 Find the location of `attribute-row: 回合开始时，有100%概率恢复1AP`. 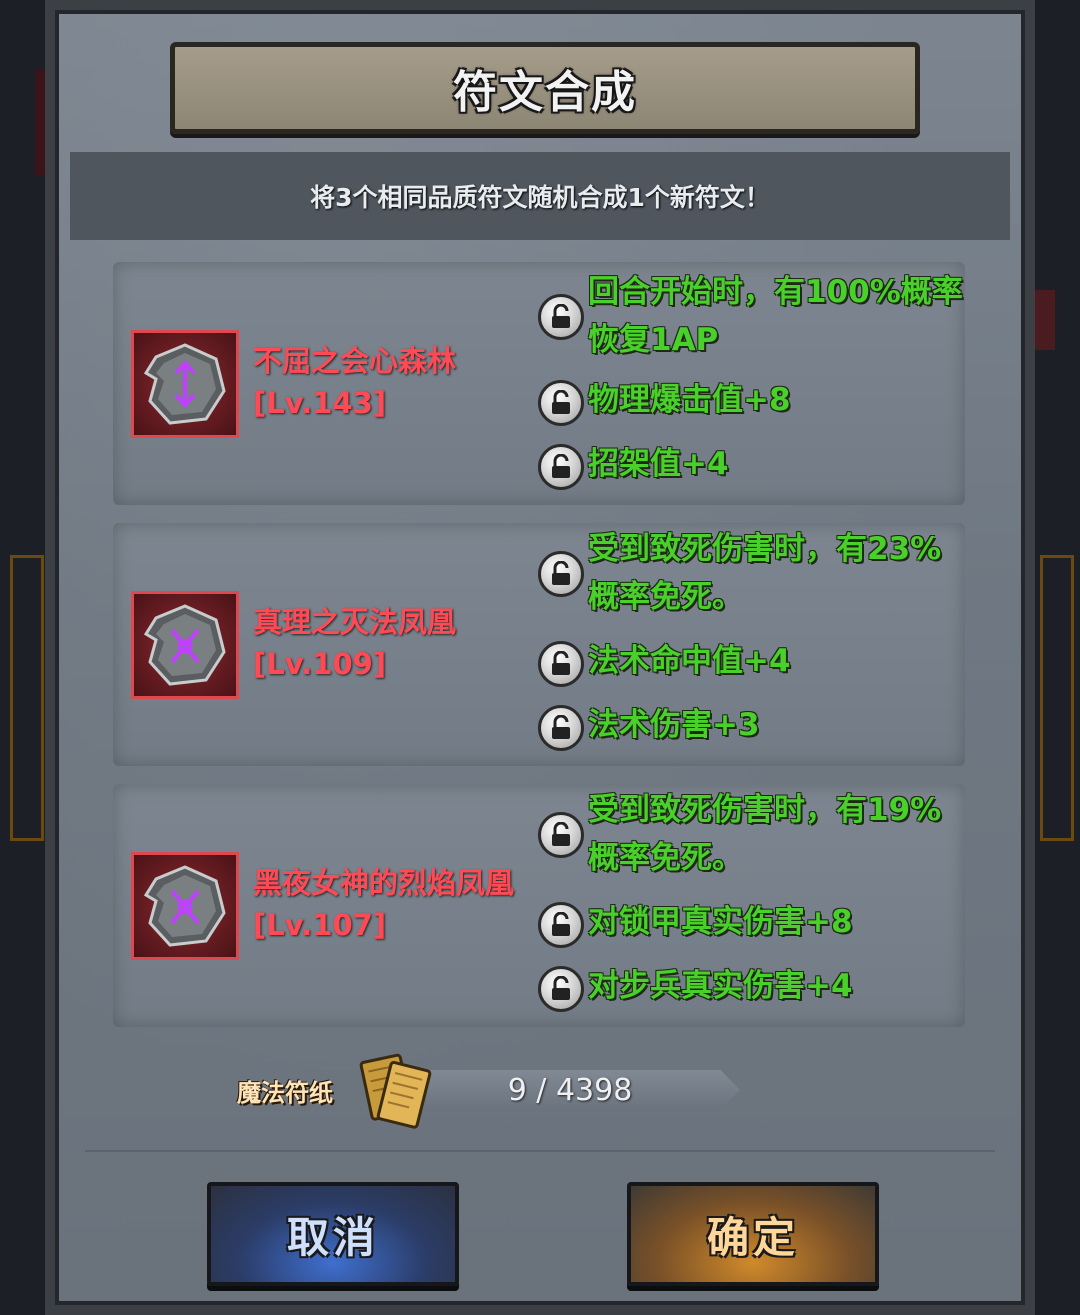

attribute-row: 回合开始时，有100%概率恢复1AP is located at coordinates (753, 316).